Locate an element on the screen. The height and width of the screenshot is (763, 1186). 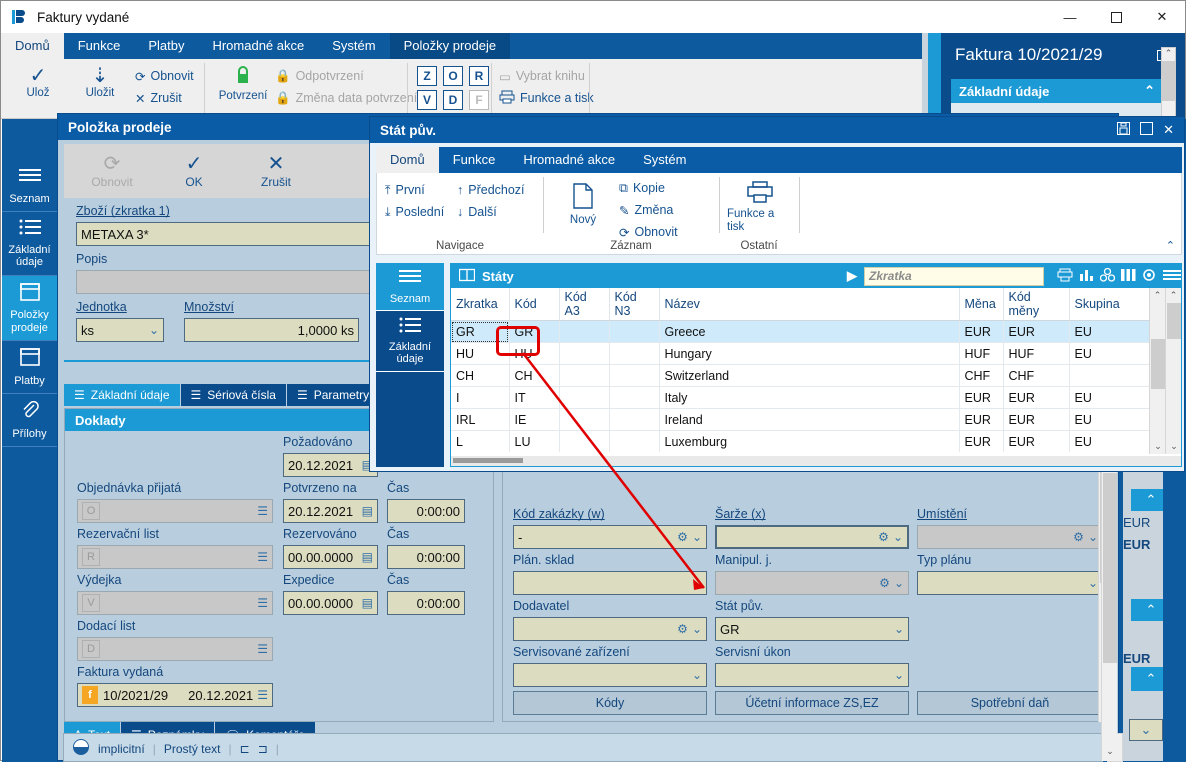
grid-outer-vscrollbar: ⌃ ⌄ is located at coordinates (1173, 371).